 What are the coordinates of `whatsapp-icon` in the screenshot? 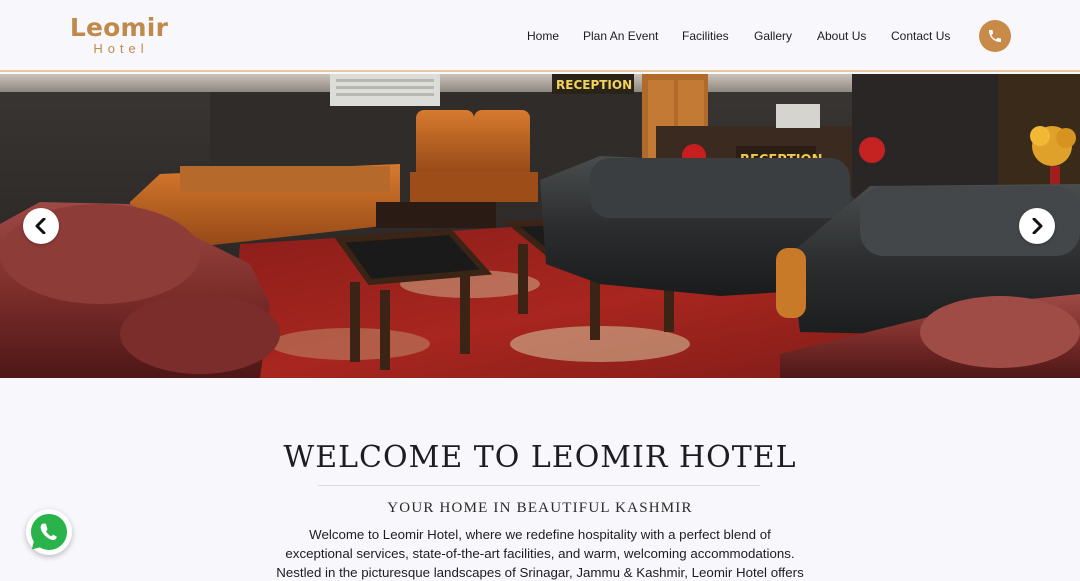 It's located at (49, 532).